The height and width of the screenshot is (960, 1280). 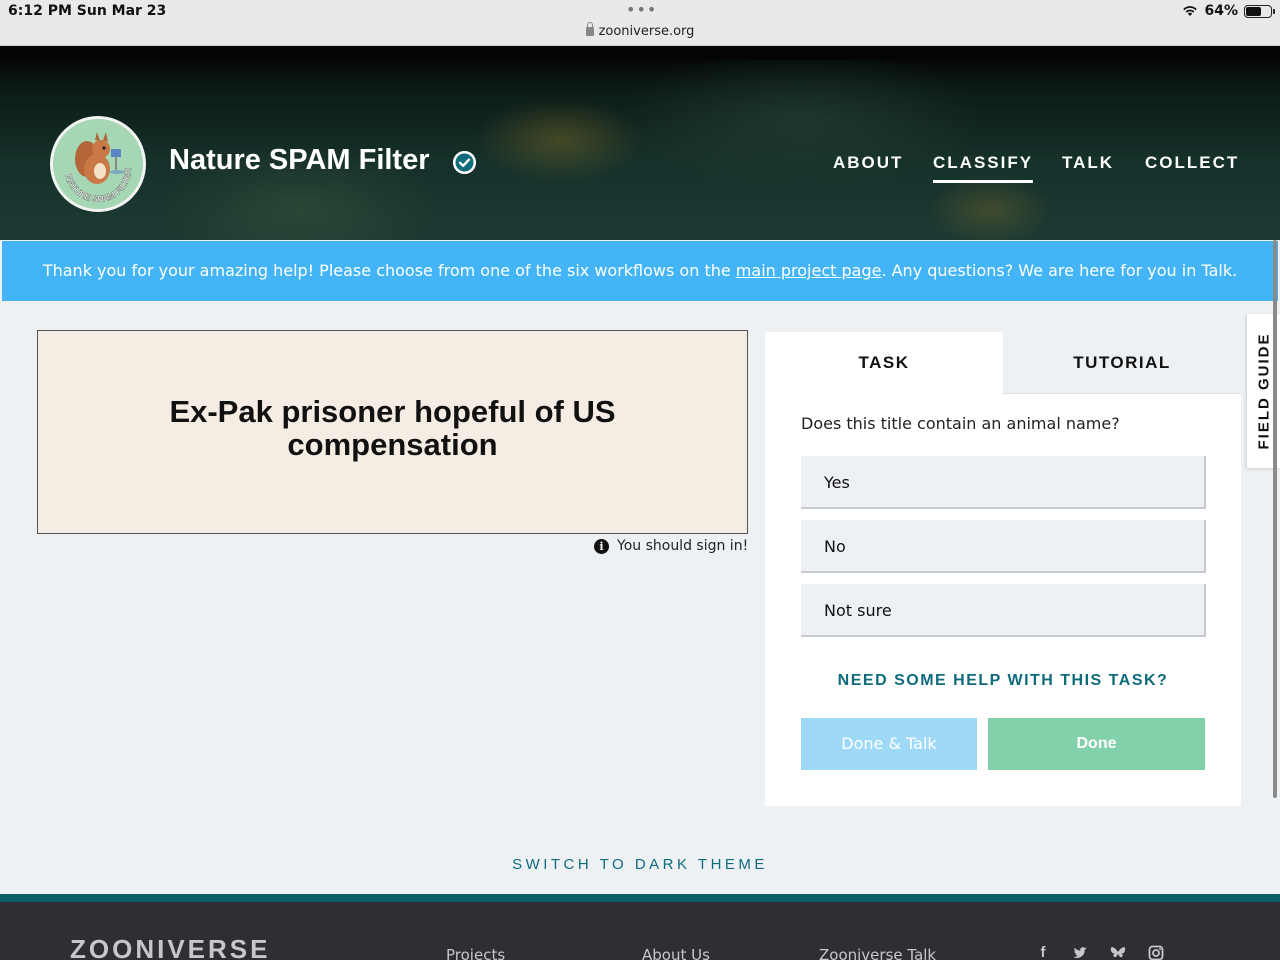 I want to click on battery-percent: 64%, so click(x=1221, y=11).